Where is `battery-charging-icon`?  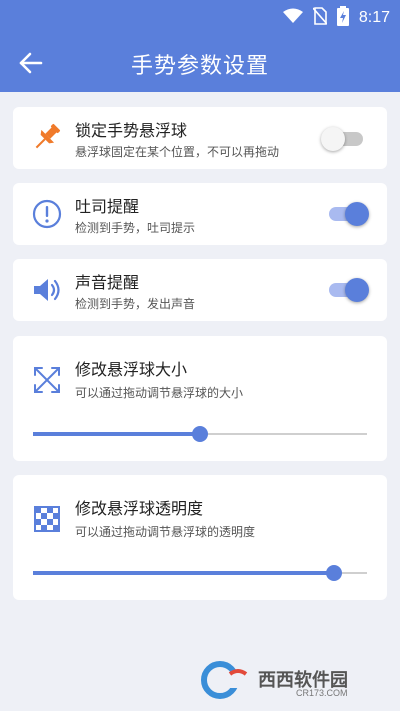 battery-charging-icon is located at coordinates (342, 18).